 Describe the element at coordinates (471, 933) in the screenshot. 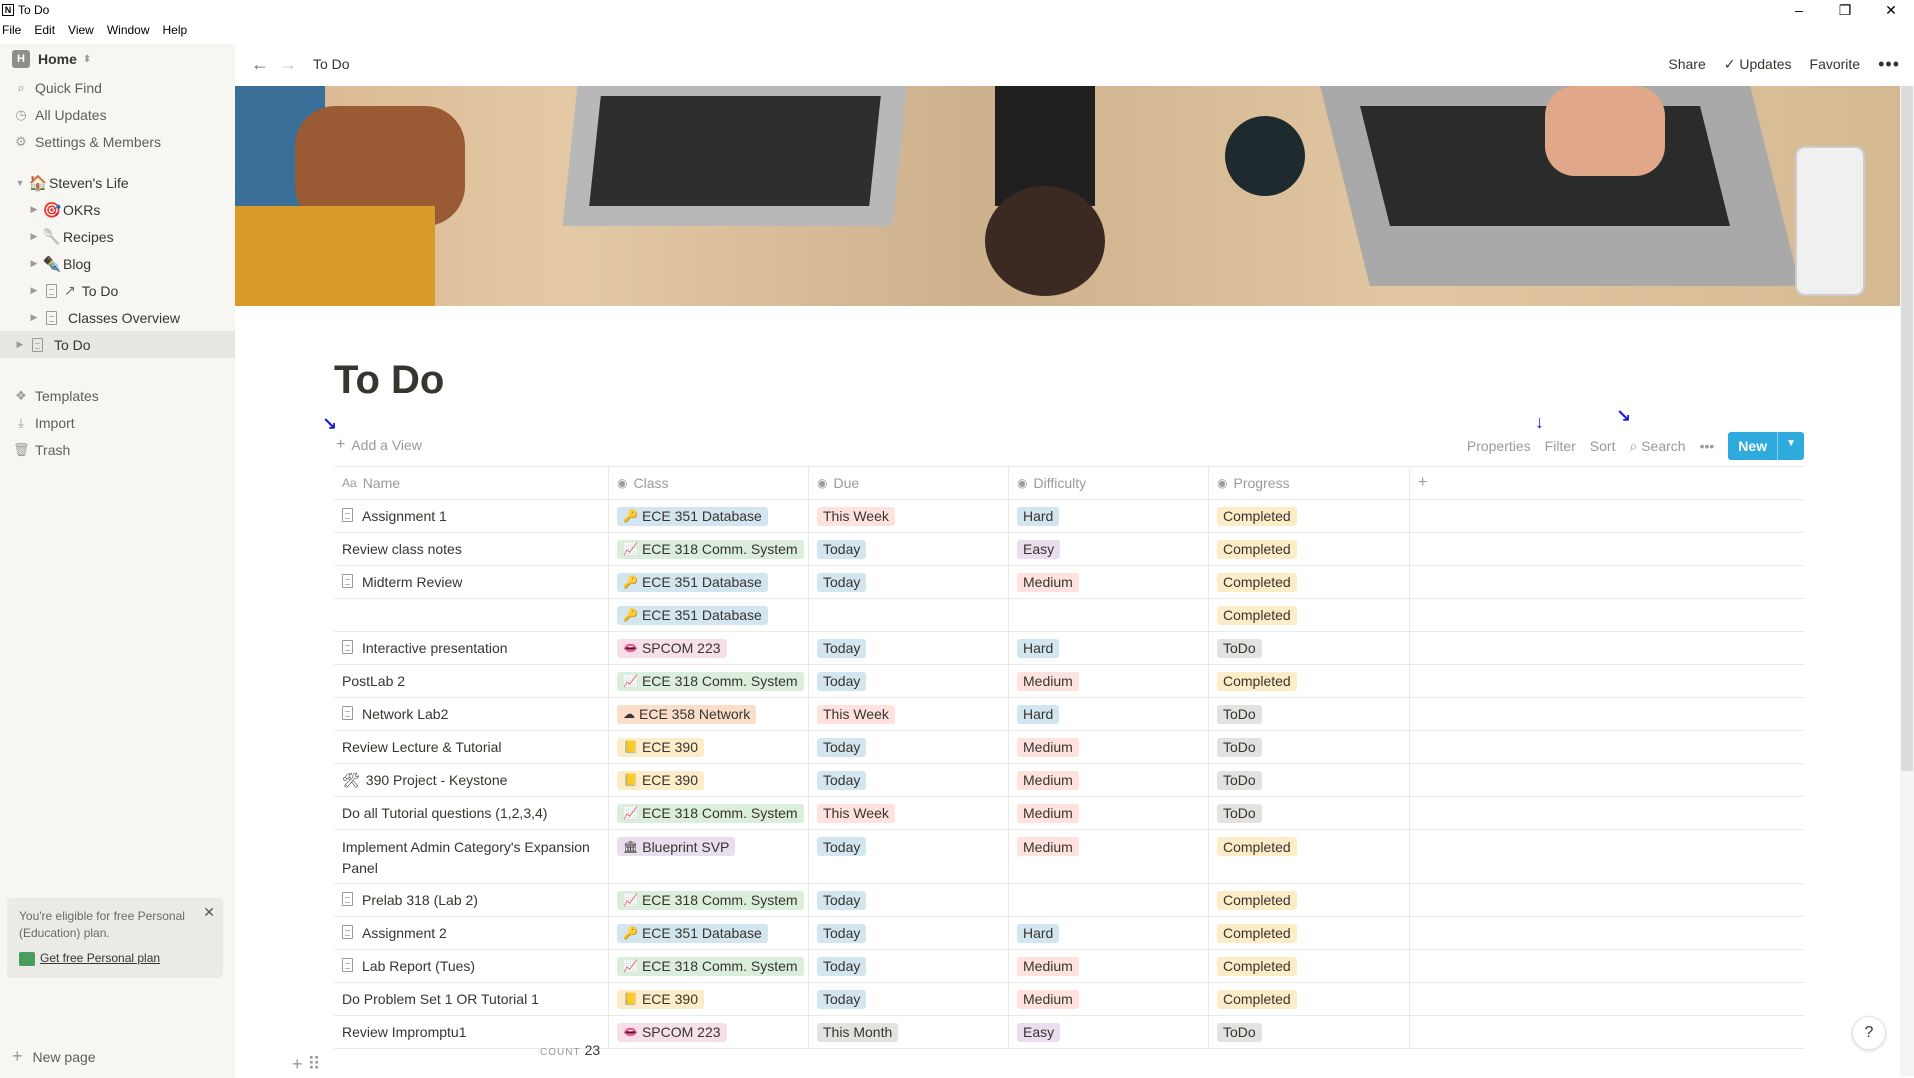

I see `cell-name: Assignment 2` at that location.